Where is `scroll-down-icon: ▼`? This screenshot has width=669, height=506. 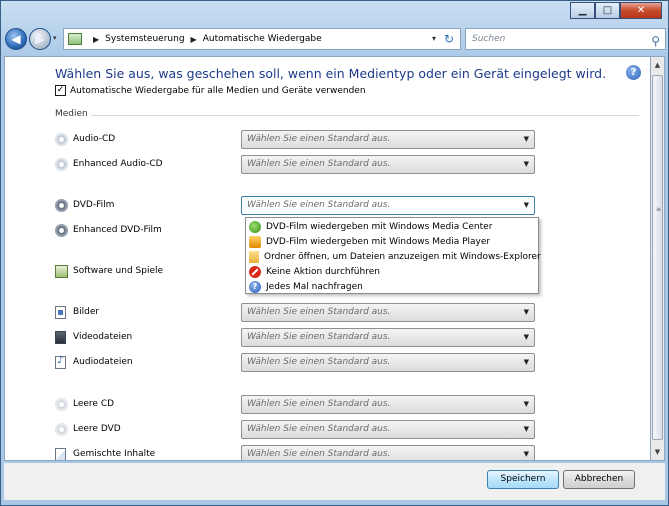 scroll-down-icon: ▼ is located at coordinates (657, 452).